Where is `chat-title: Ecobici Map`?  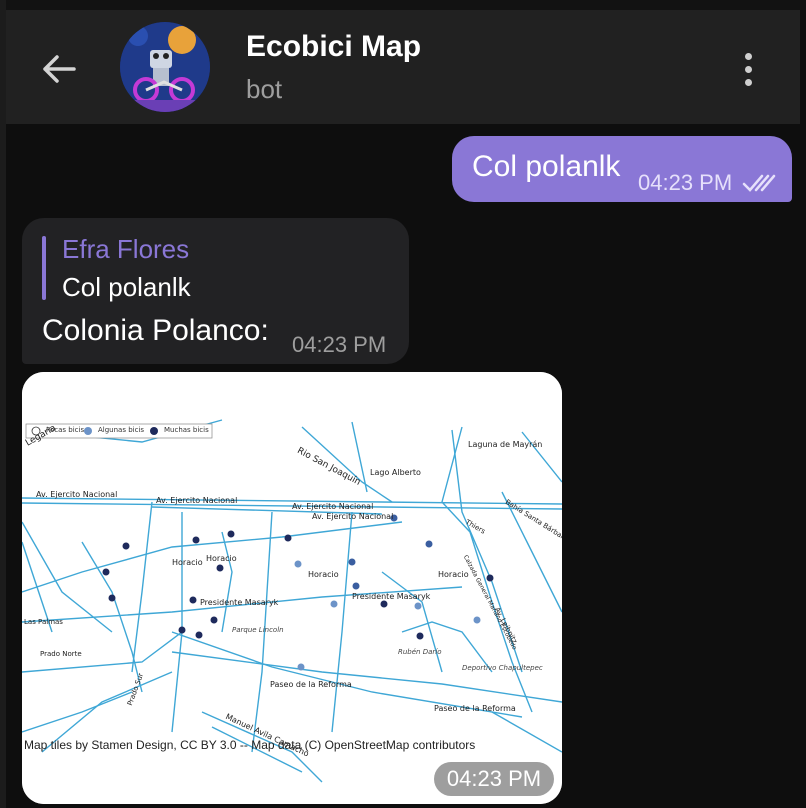 chat-title: Ecobici Map is located at coordinates (333, 47).